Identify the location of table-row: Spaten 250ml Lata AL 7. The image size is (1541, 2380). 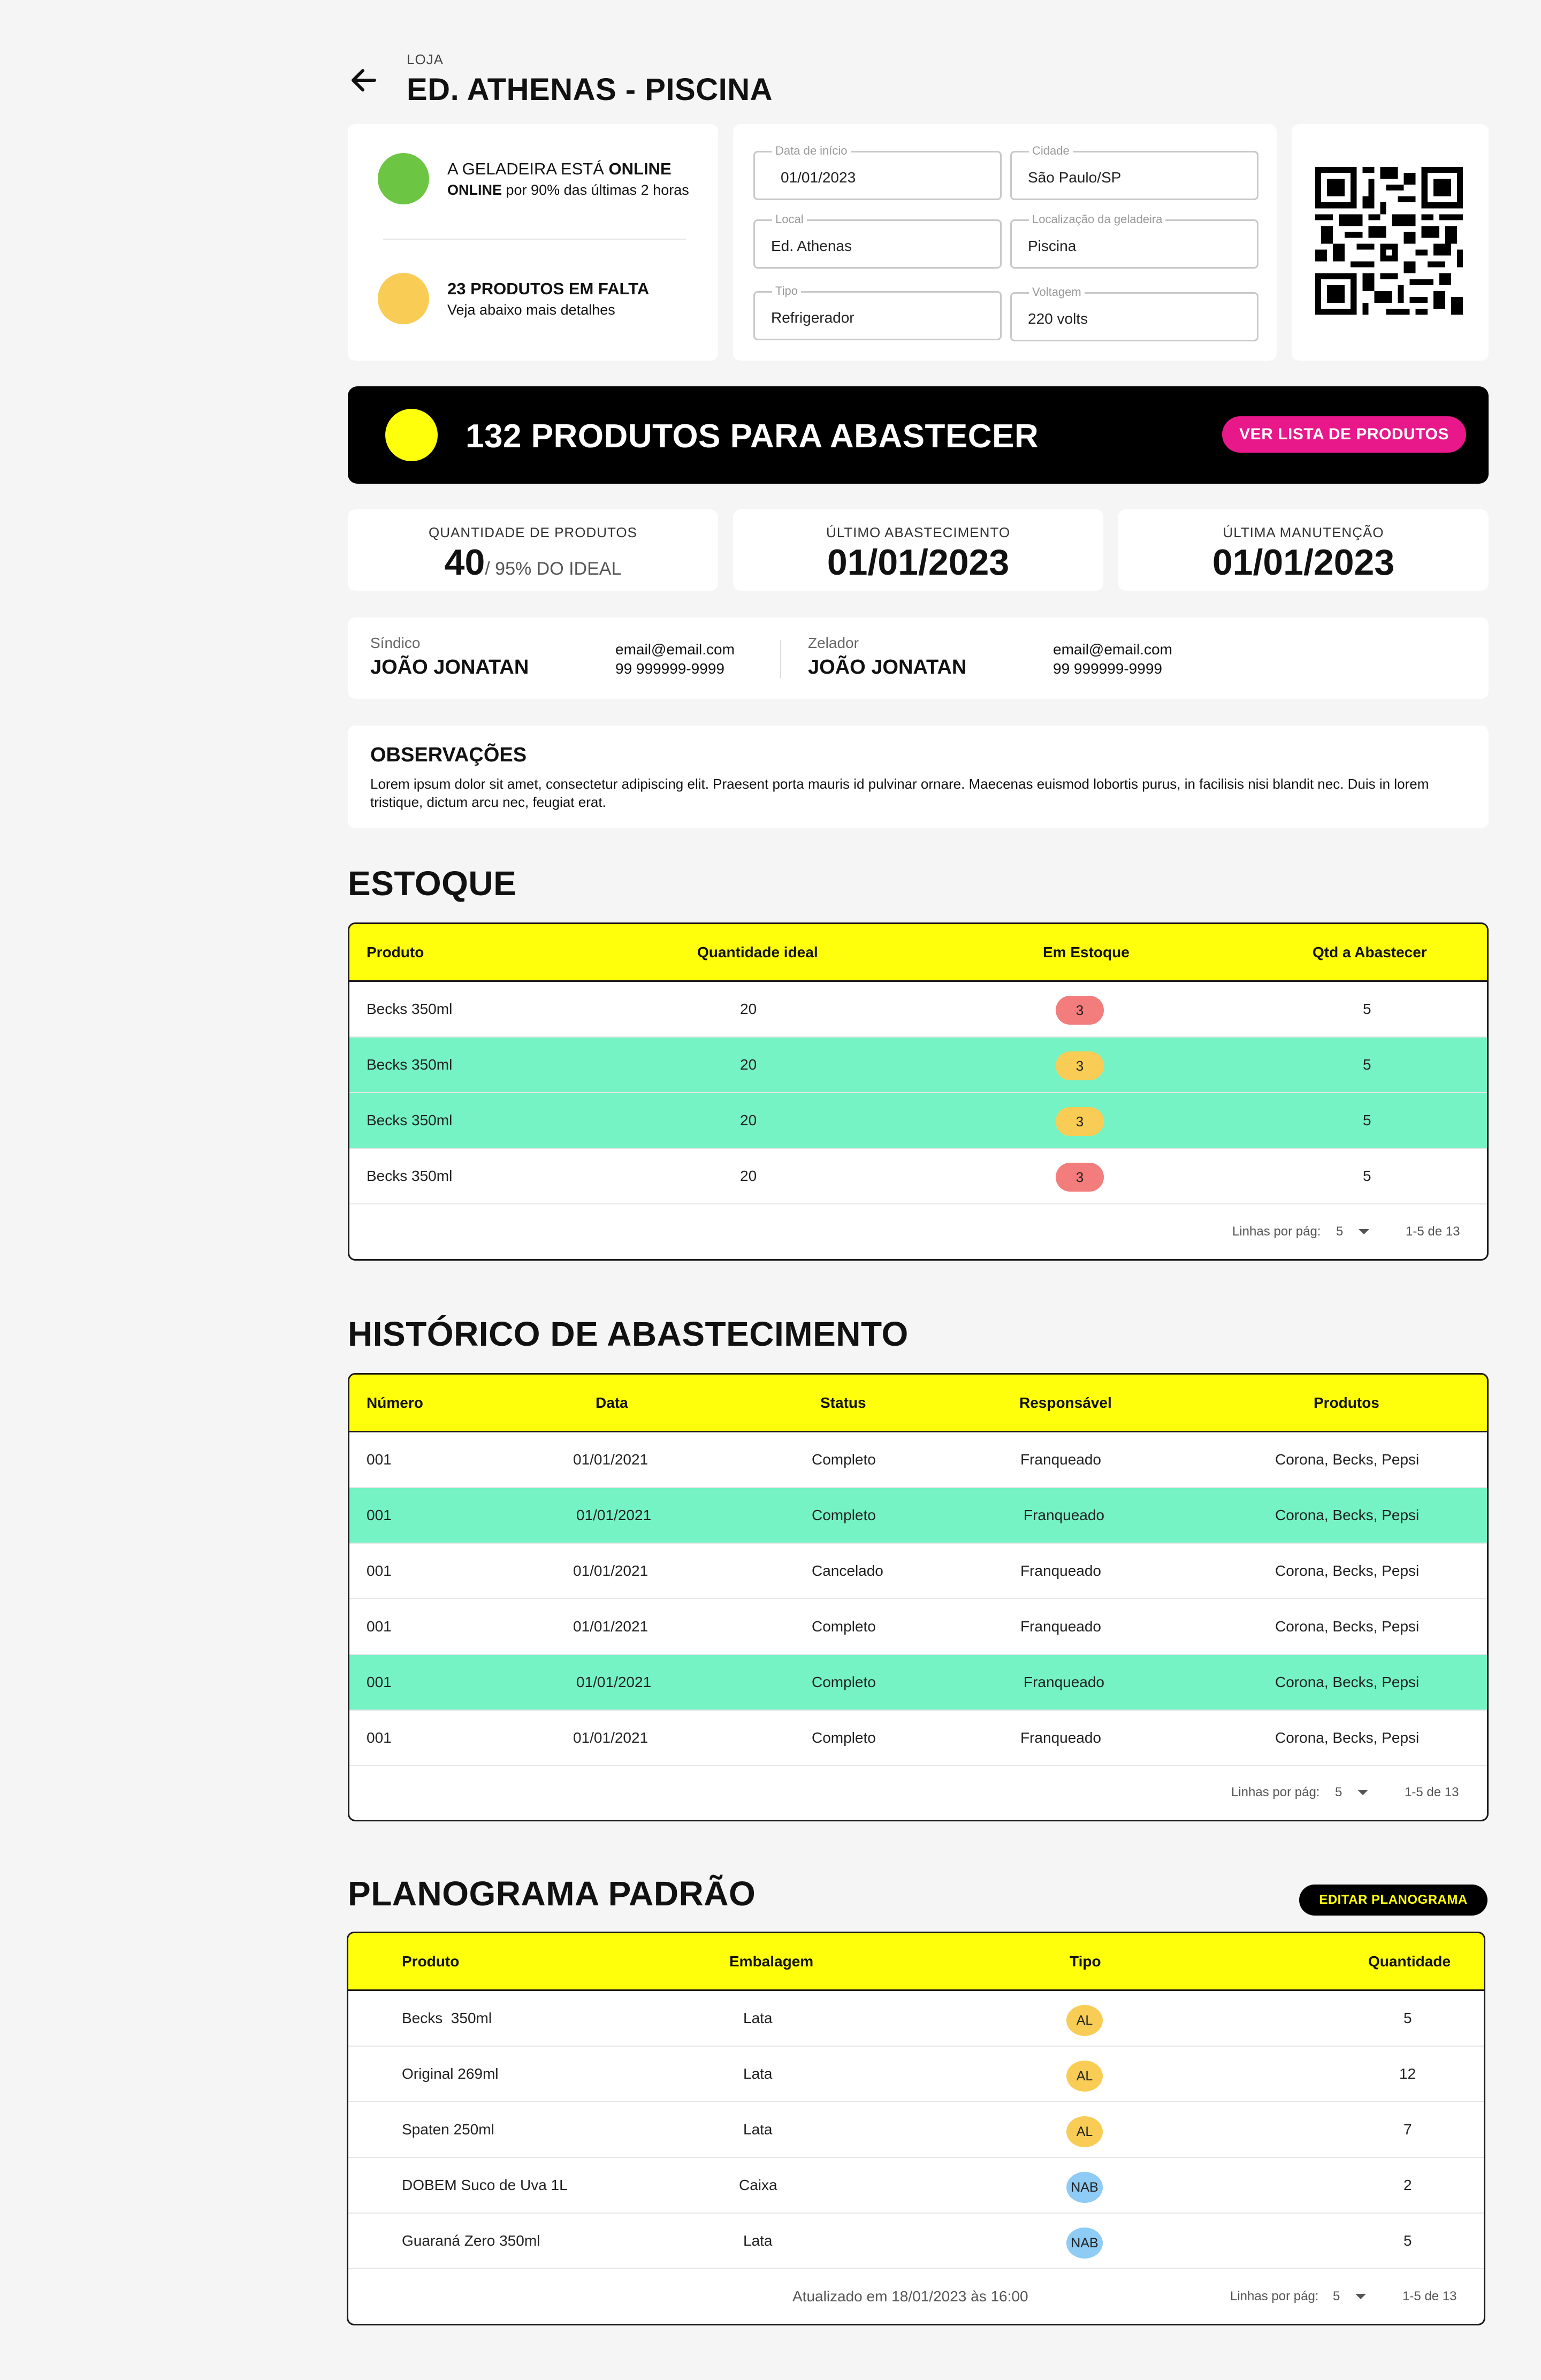
(916, 2130).